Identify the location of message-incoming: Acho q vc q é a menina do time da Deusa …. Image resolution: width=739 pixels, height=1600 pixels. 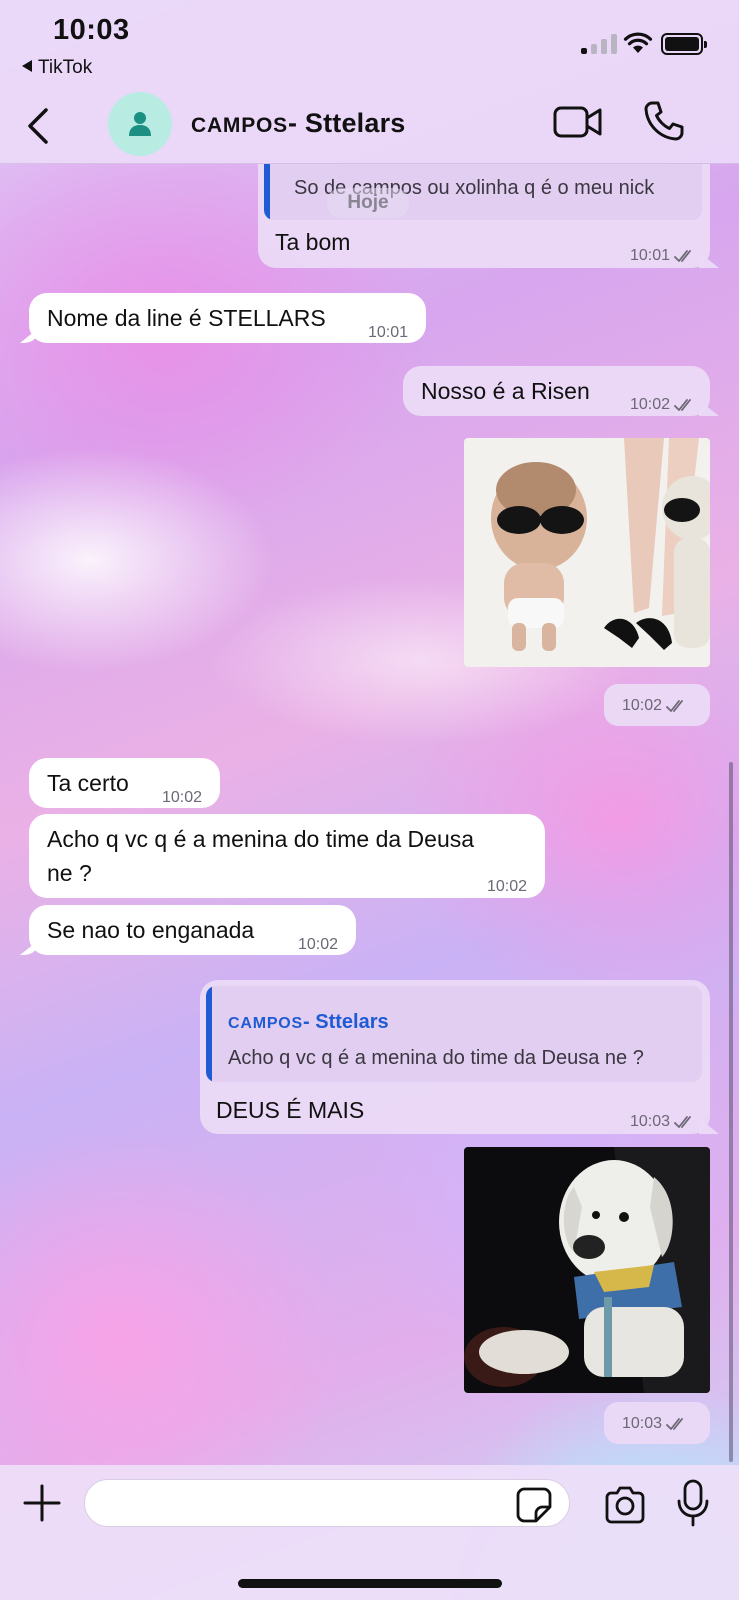
(287, 856).